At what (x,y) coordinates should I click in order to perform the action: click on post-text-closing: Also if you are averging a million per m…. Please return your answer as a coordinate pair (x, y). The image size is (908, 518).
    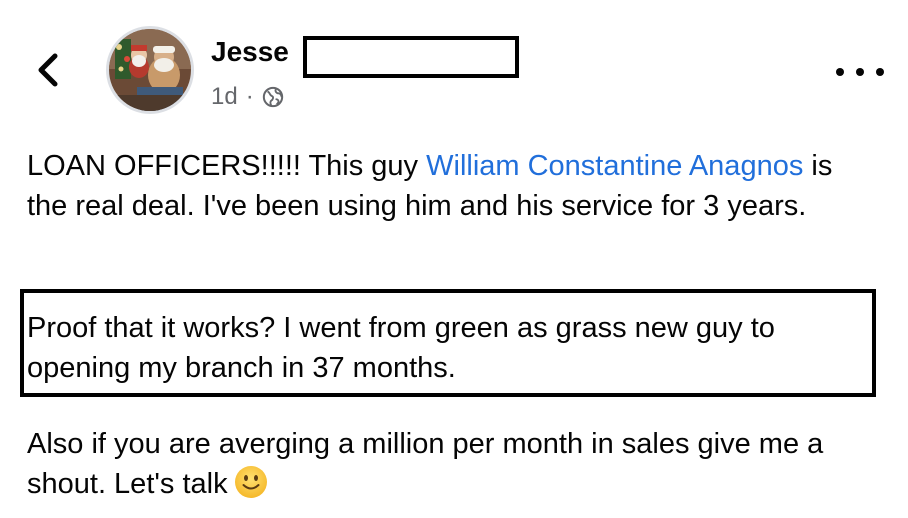
    Looking at the image, I should click on (425, 464).